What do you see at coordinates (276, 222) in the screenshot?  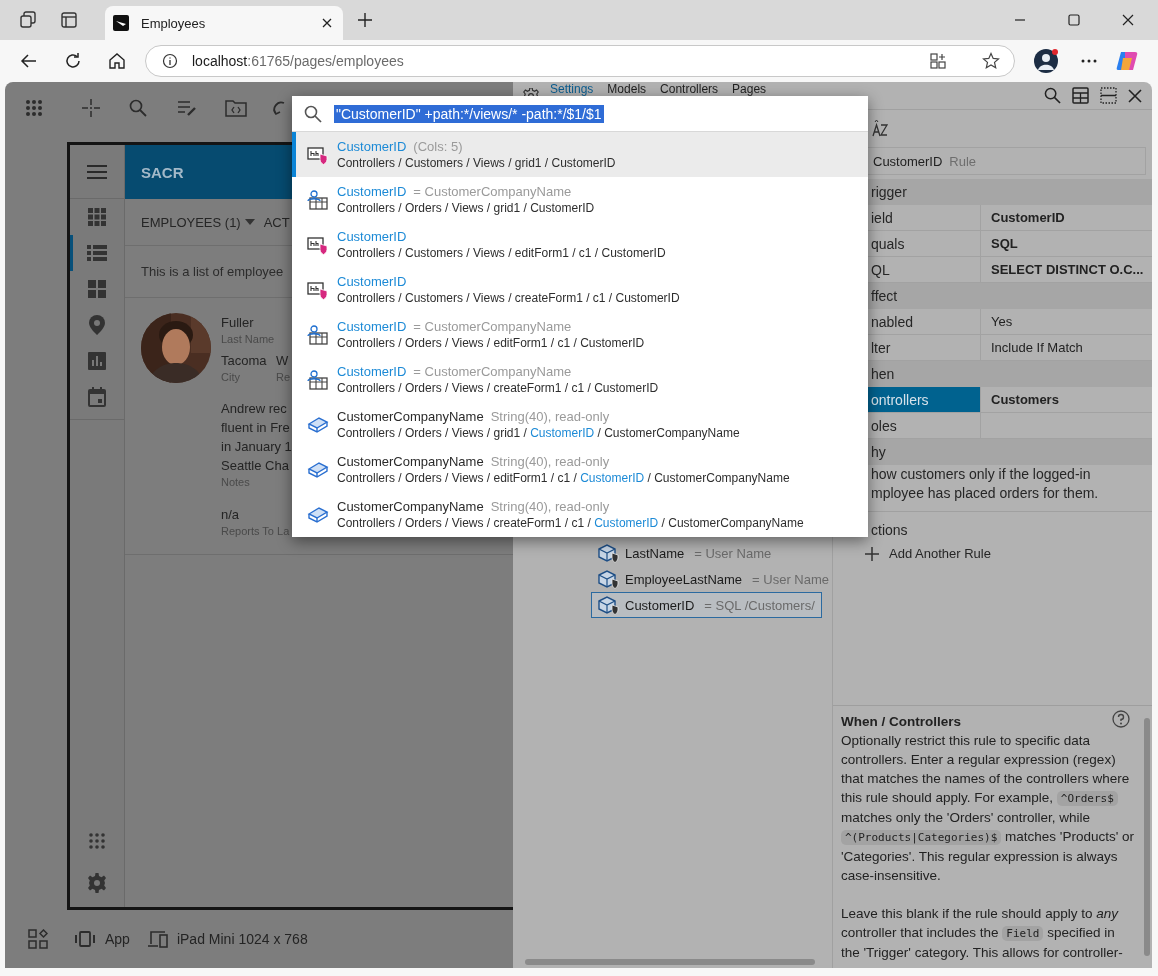 I see `actions-menu: ACT` at bounding box center [276, 222].